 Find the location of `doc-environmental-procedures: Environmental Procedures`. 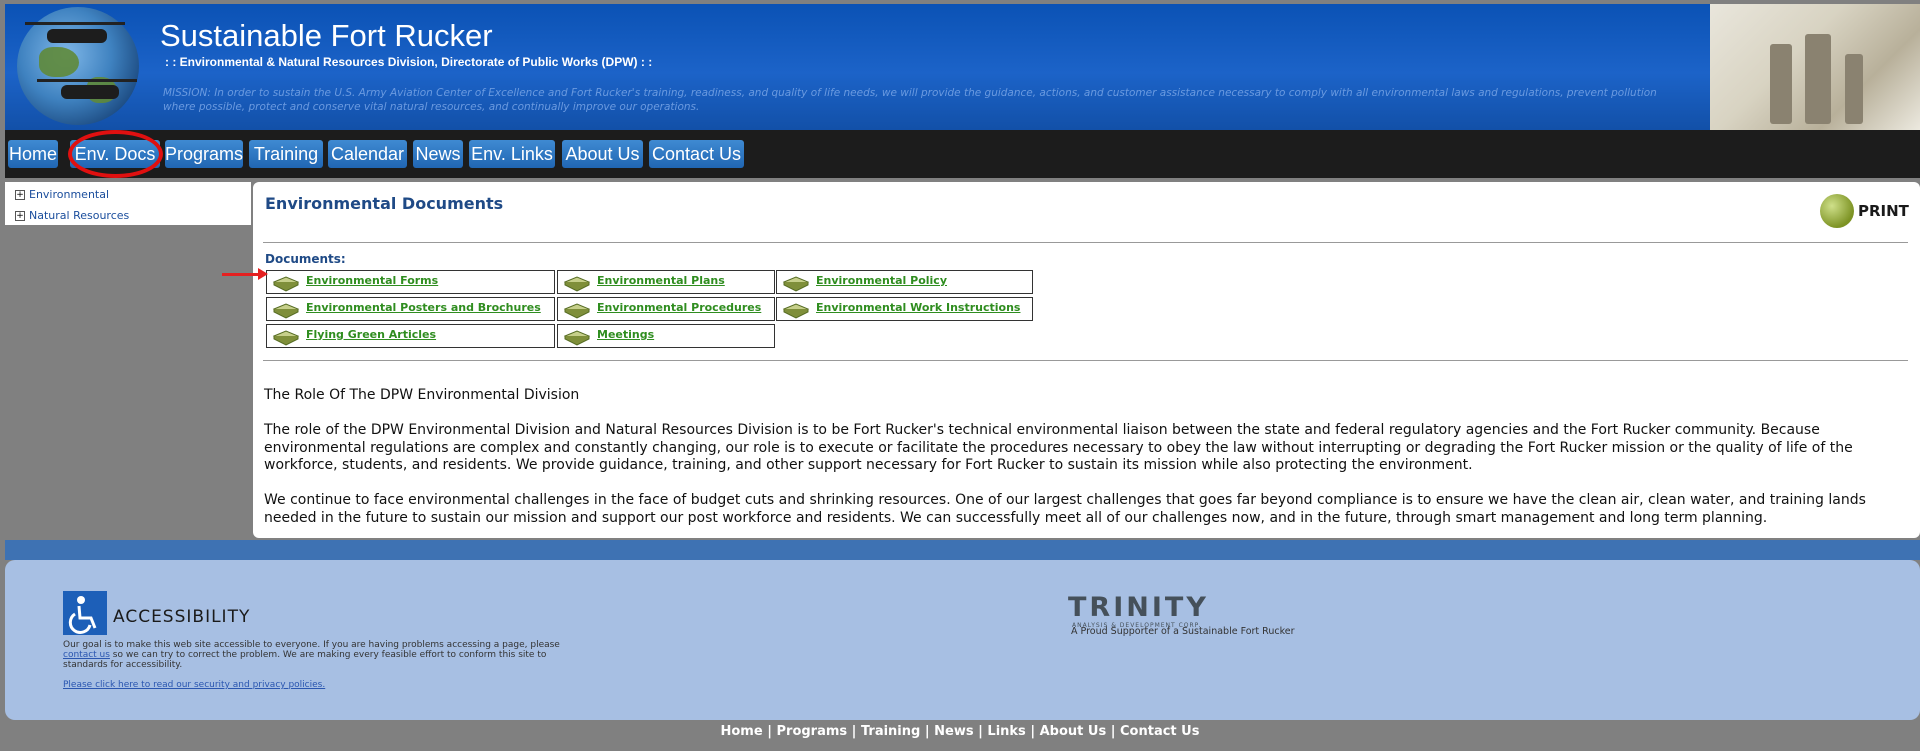

doc-environmental-procedures: Environmental Procedures is located at coordinates (666, 309).